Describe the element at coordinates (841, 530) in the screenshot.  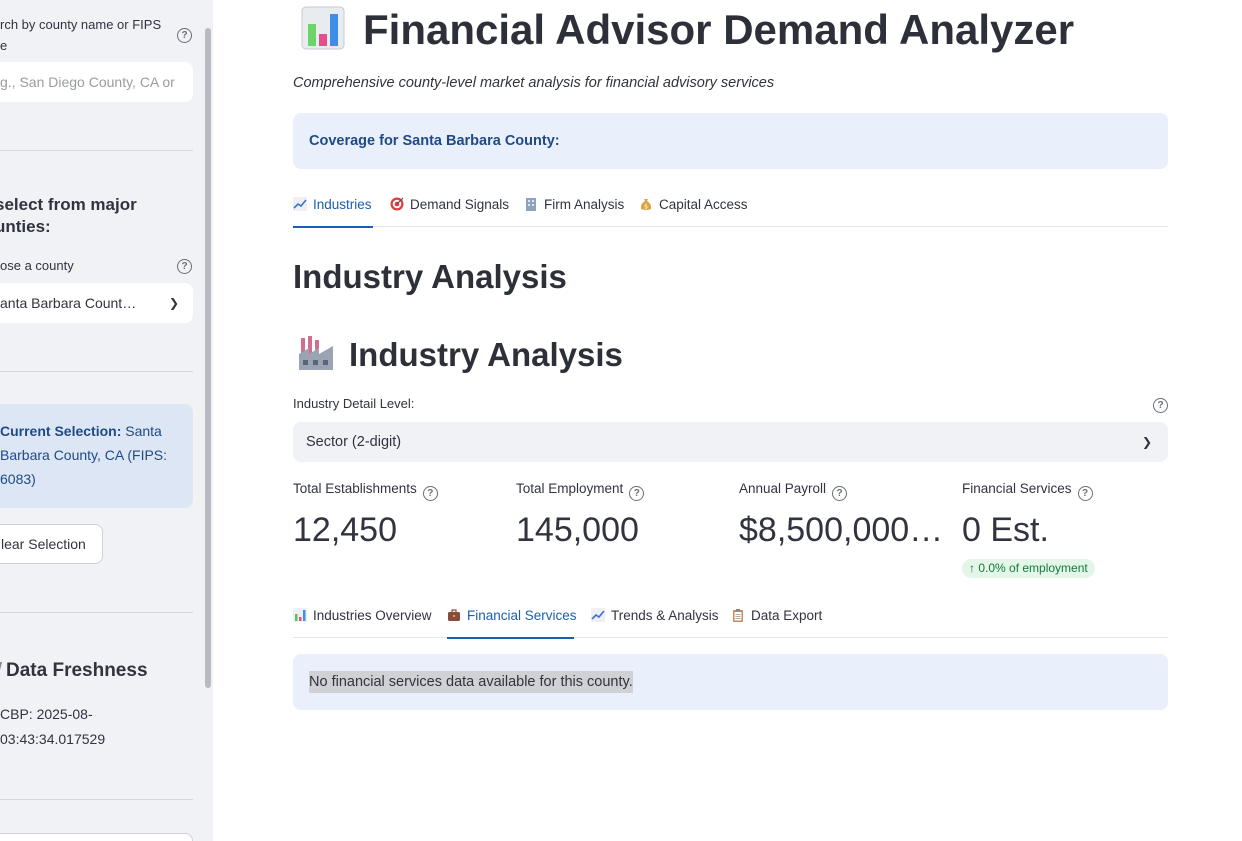
I see `metric-value: $8,500,000,000` at that location.